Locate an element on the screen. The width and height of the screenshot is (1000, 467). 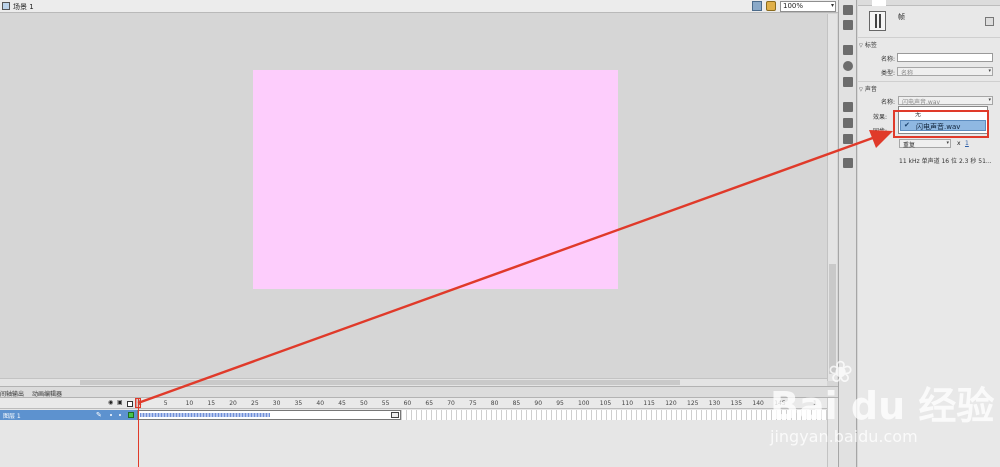
repeat-count: 1 is located at coordinates (967, 143).